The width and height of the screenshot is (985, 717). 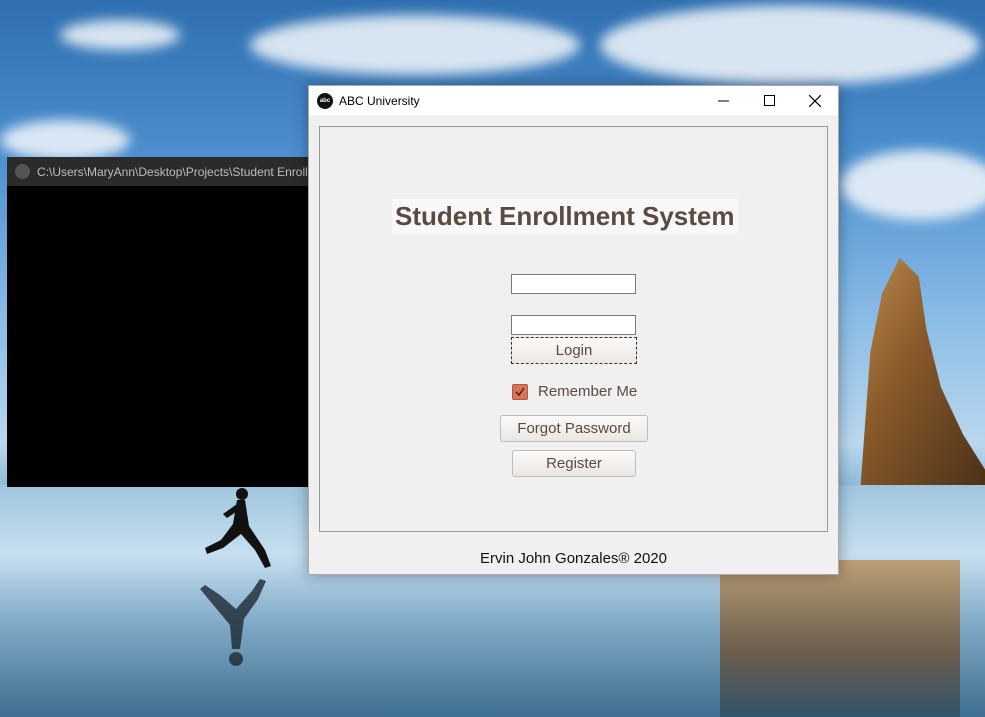 I want to click on close-button, so click(x=815, y=100).